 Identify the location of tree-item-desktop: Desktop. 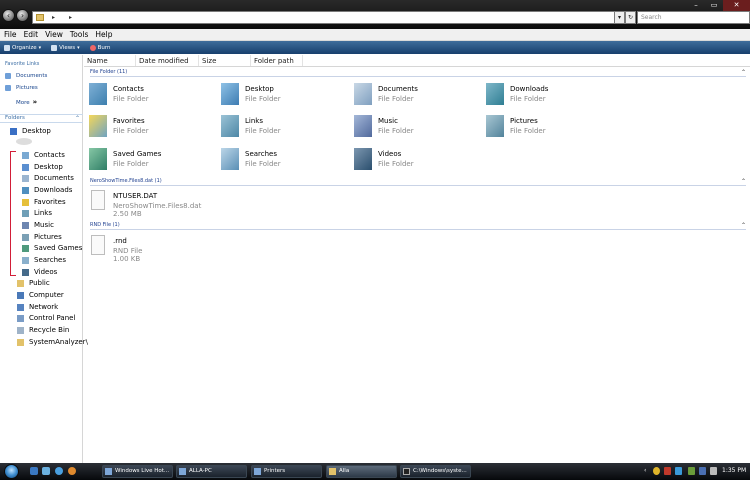
(42, 167).